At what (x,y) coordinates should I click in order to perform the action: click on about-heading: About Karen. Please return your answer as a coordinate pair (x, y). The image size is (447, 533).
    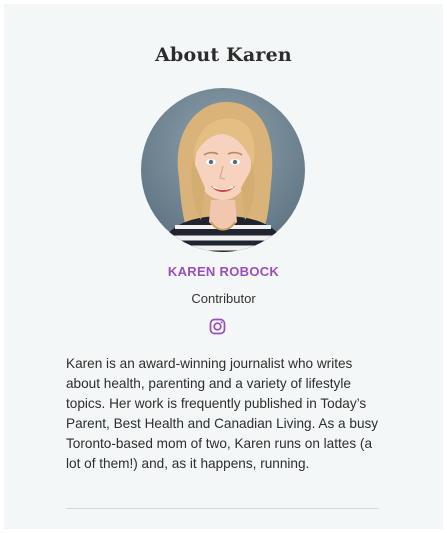
    Looking at the image, I should click on (223, 55).